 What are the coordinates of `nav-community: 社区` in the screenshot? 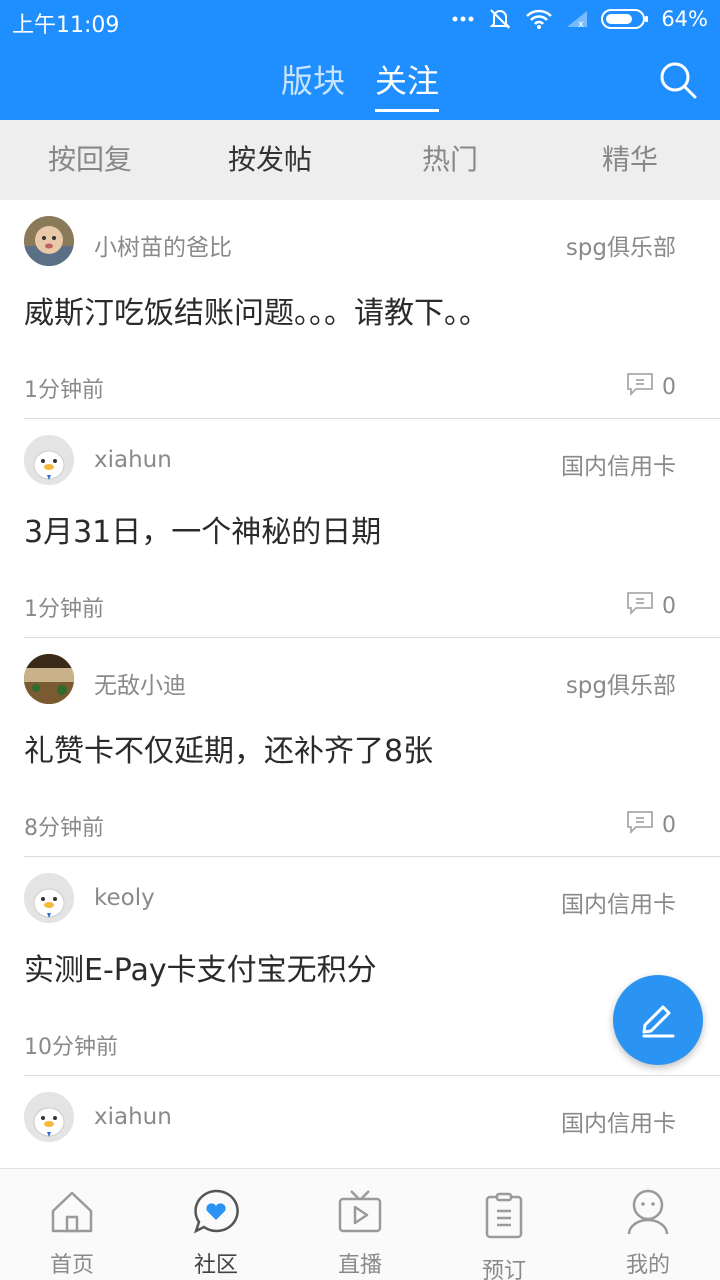 It's located at (216, 1224).